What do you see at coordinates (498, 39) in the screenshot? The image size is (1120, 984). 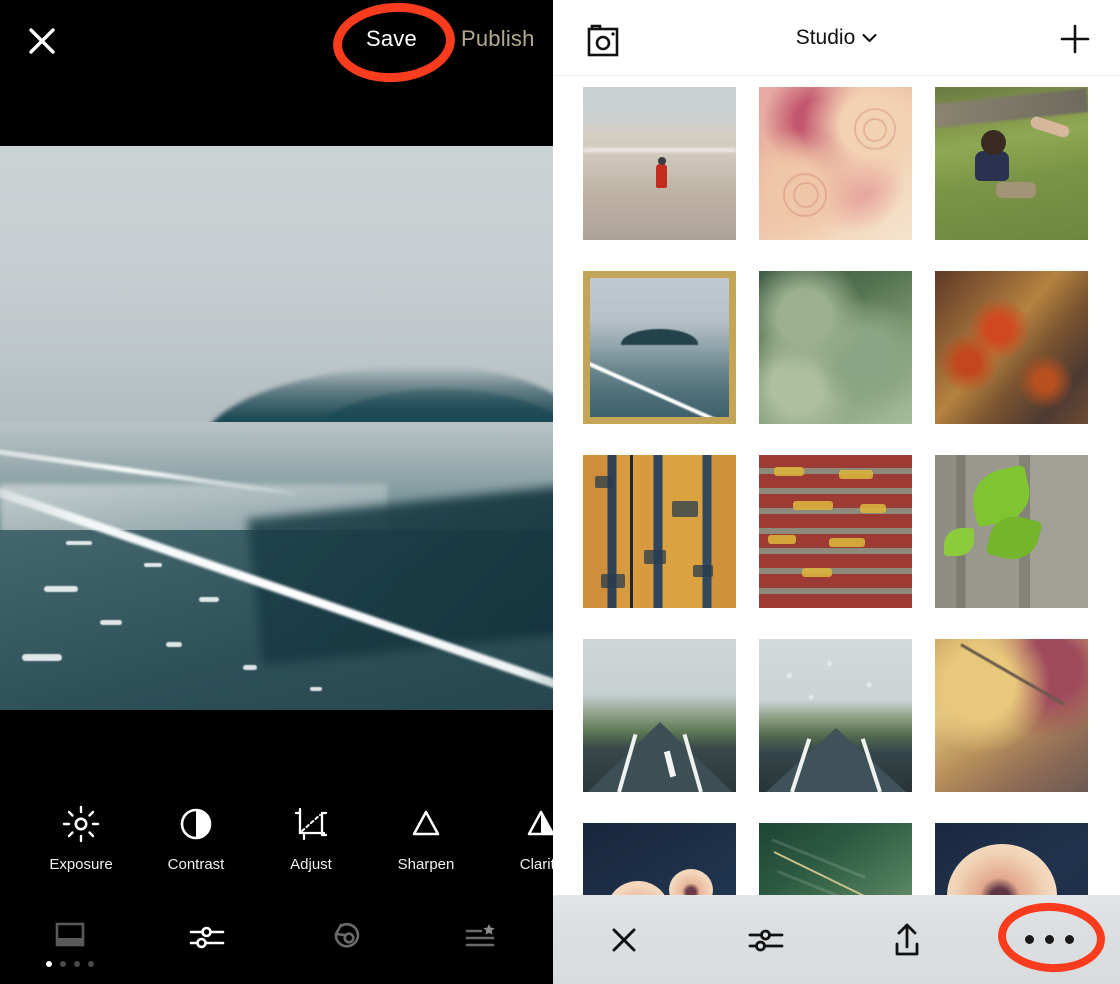 I see `publish-button: Publish` at bounding box center [498, 39].